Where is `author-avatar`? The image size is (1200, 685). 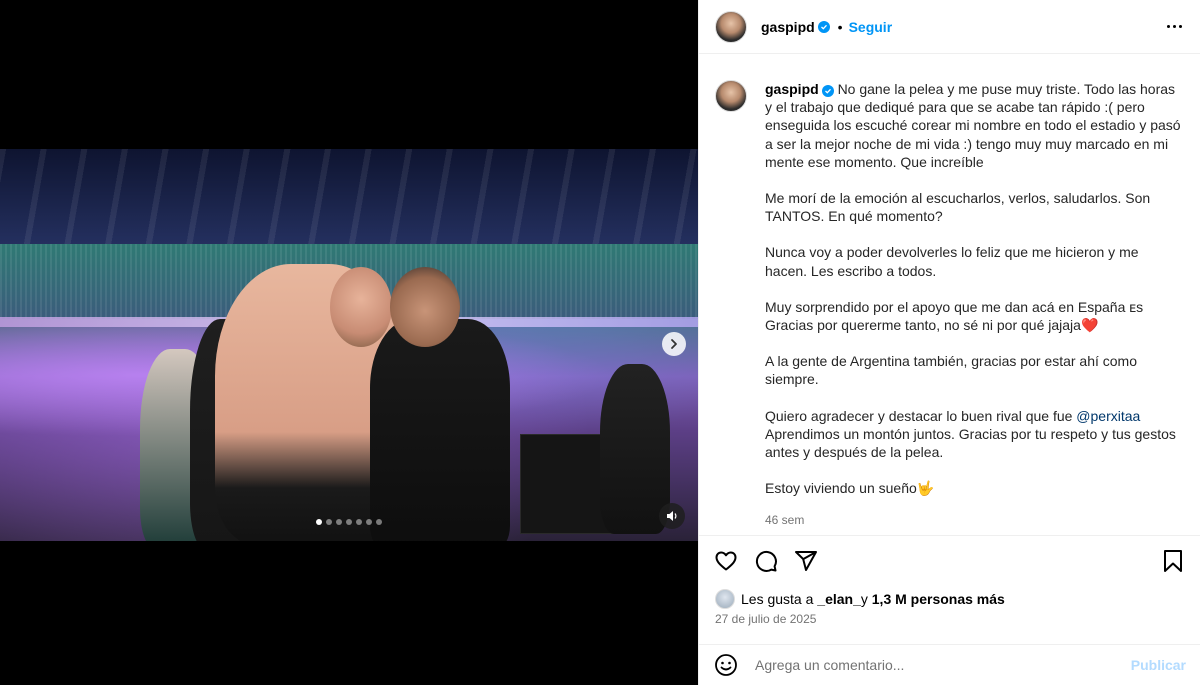 author-avatar is located at coordinates (731, 26).